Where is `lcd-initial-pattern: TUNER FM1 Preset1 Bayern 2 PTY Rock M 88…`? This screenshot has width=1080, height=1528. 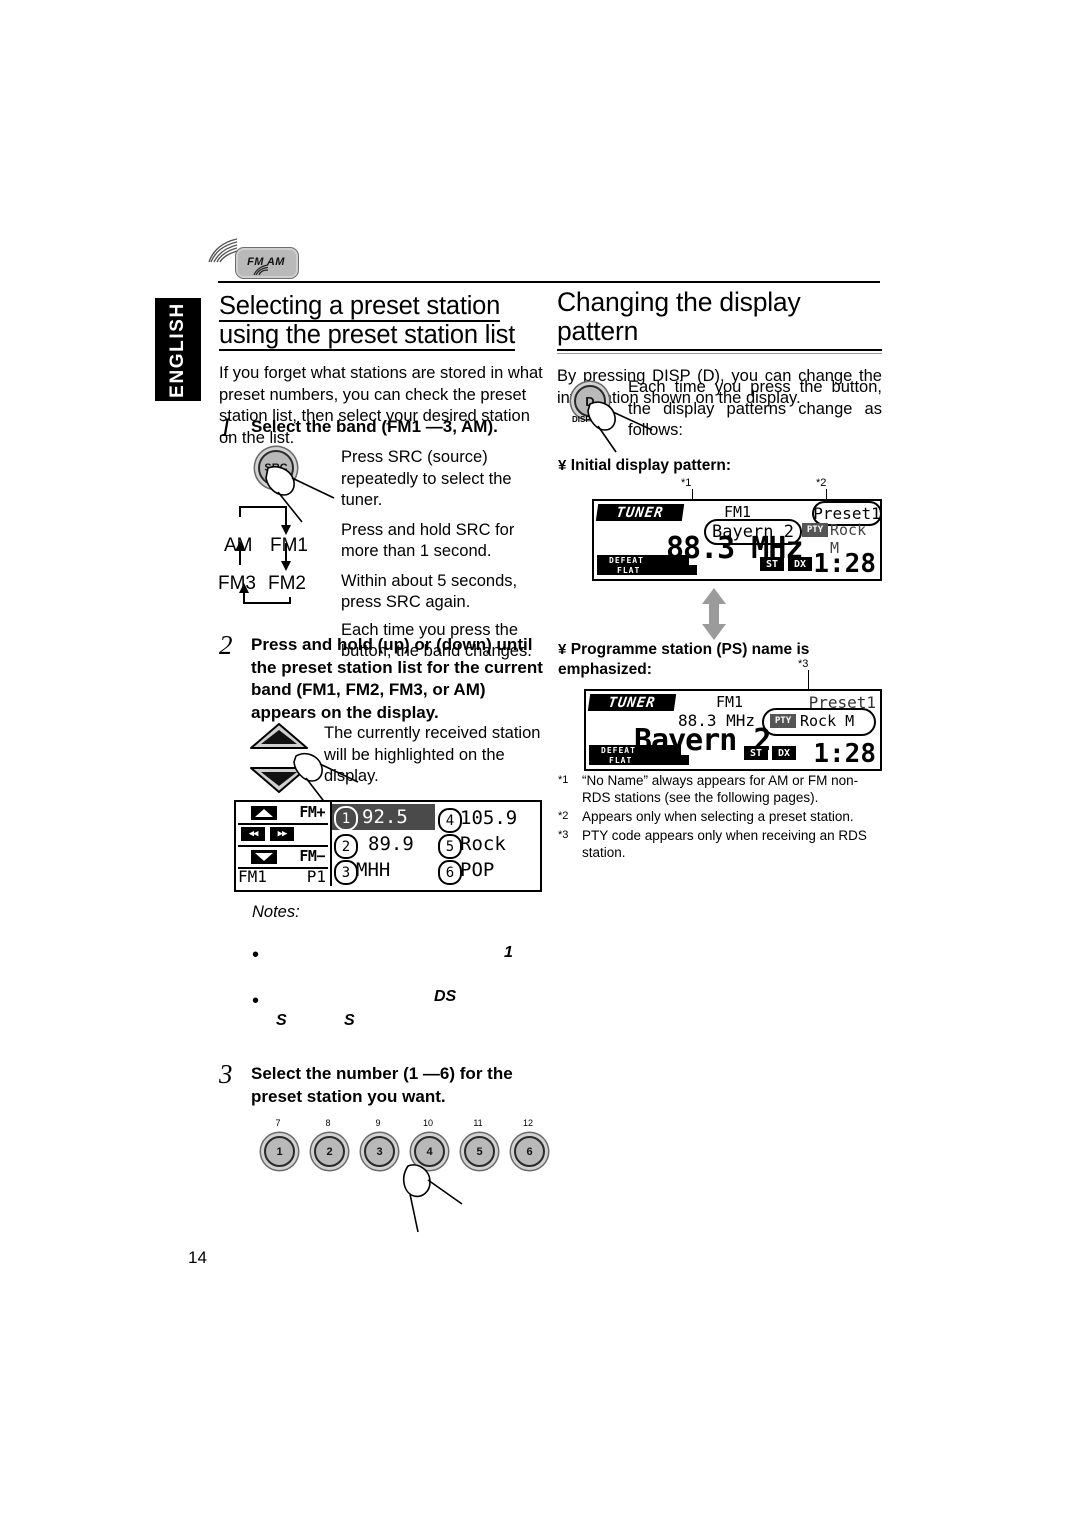 lcd-initial-pattern: TUNER FM1 Preset1 Bayern 2 PTY Rock M 88… is located at coordinates (737, 540).